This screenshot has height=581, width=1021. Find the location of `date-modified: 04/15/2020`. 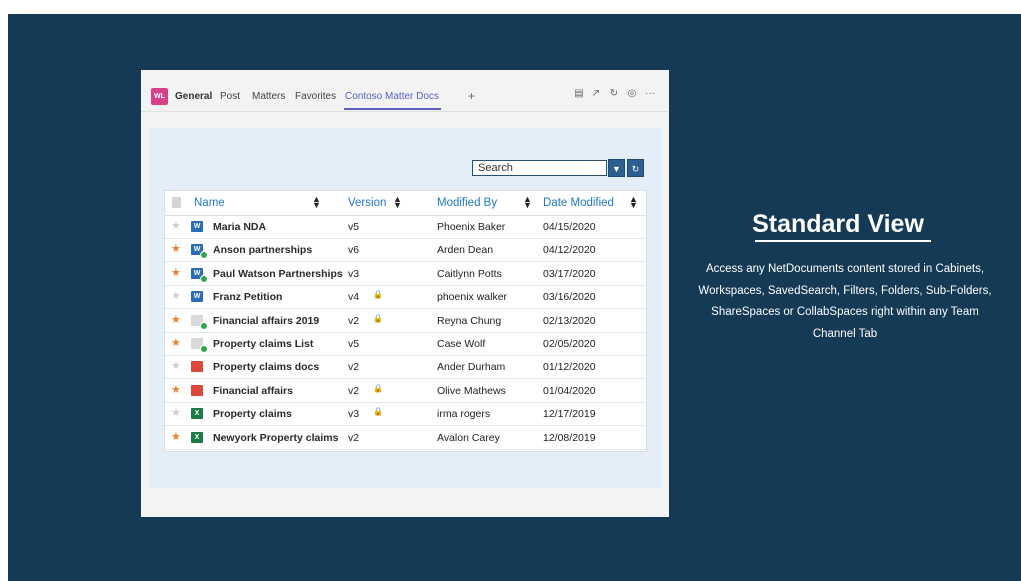

date-modified: 04/15/2020 is located at coordinates (569, 227).